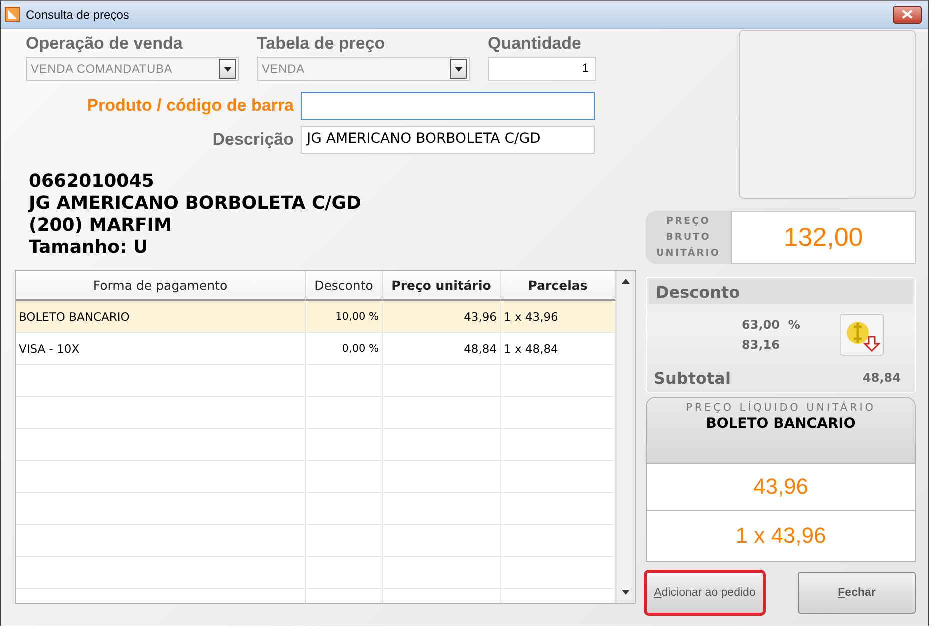 This screenshot has width=944, height=634. What do you see at coordinates (91, 182) in the screenshot?
I see `product-code: 0662010045` at bounding box center [91, 182].